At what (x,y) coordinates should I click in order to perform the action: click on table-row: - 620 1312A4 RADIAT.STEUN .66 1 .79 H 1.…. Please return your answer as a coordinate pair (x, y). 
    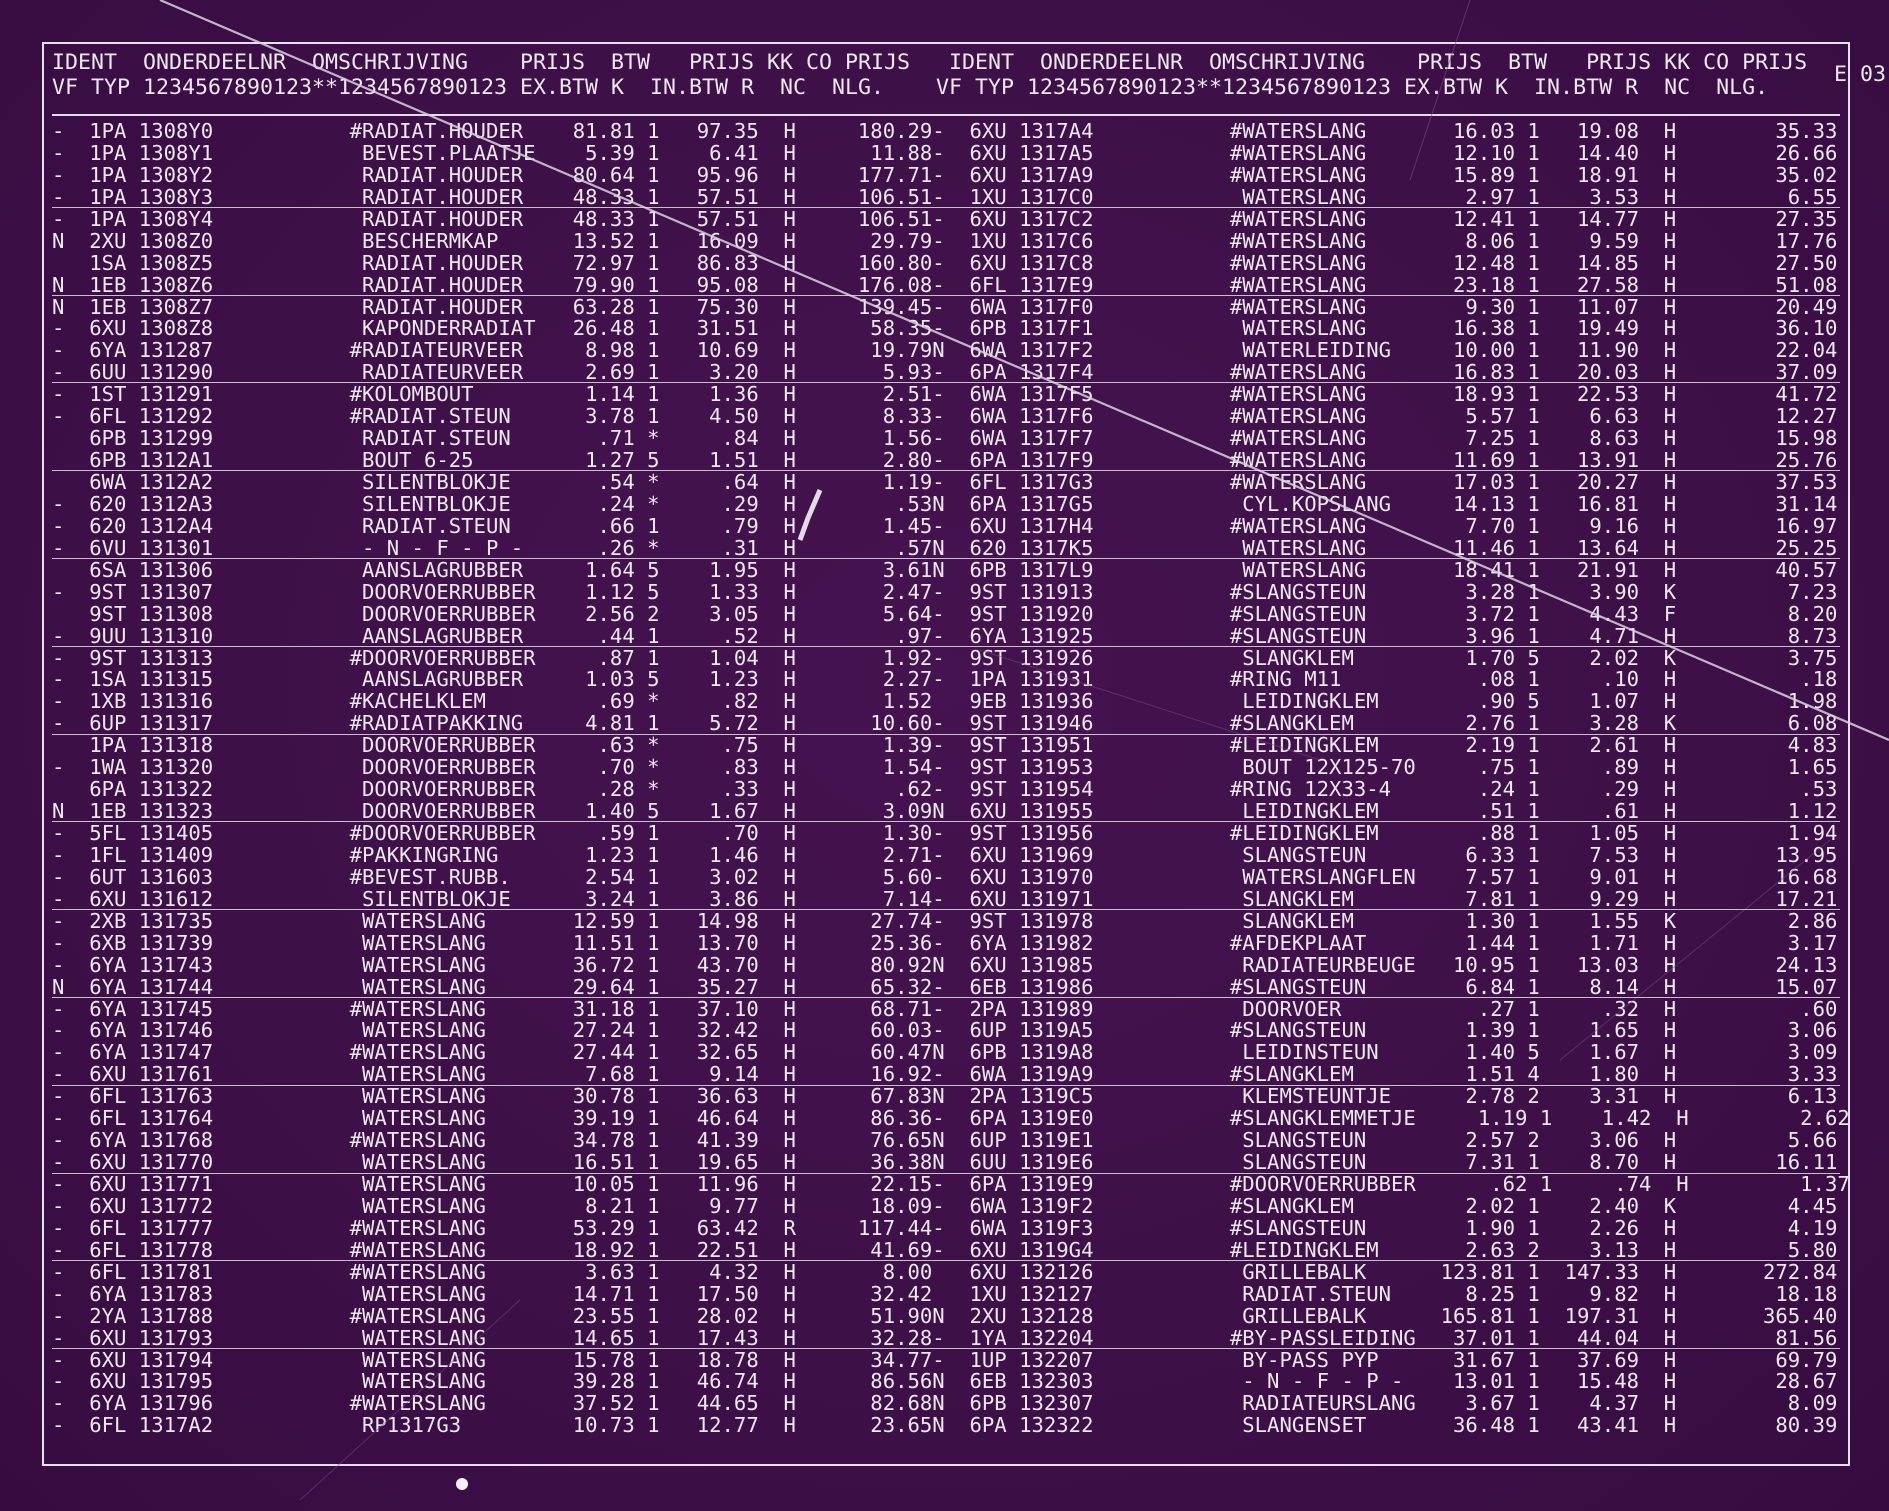
    Looking at the image, I should click on (945, 525).